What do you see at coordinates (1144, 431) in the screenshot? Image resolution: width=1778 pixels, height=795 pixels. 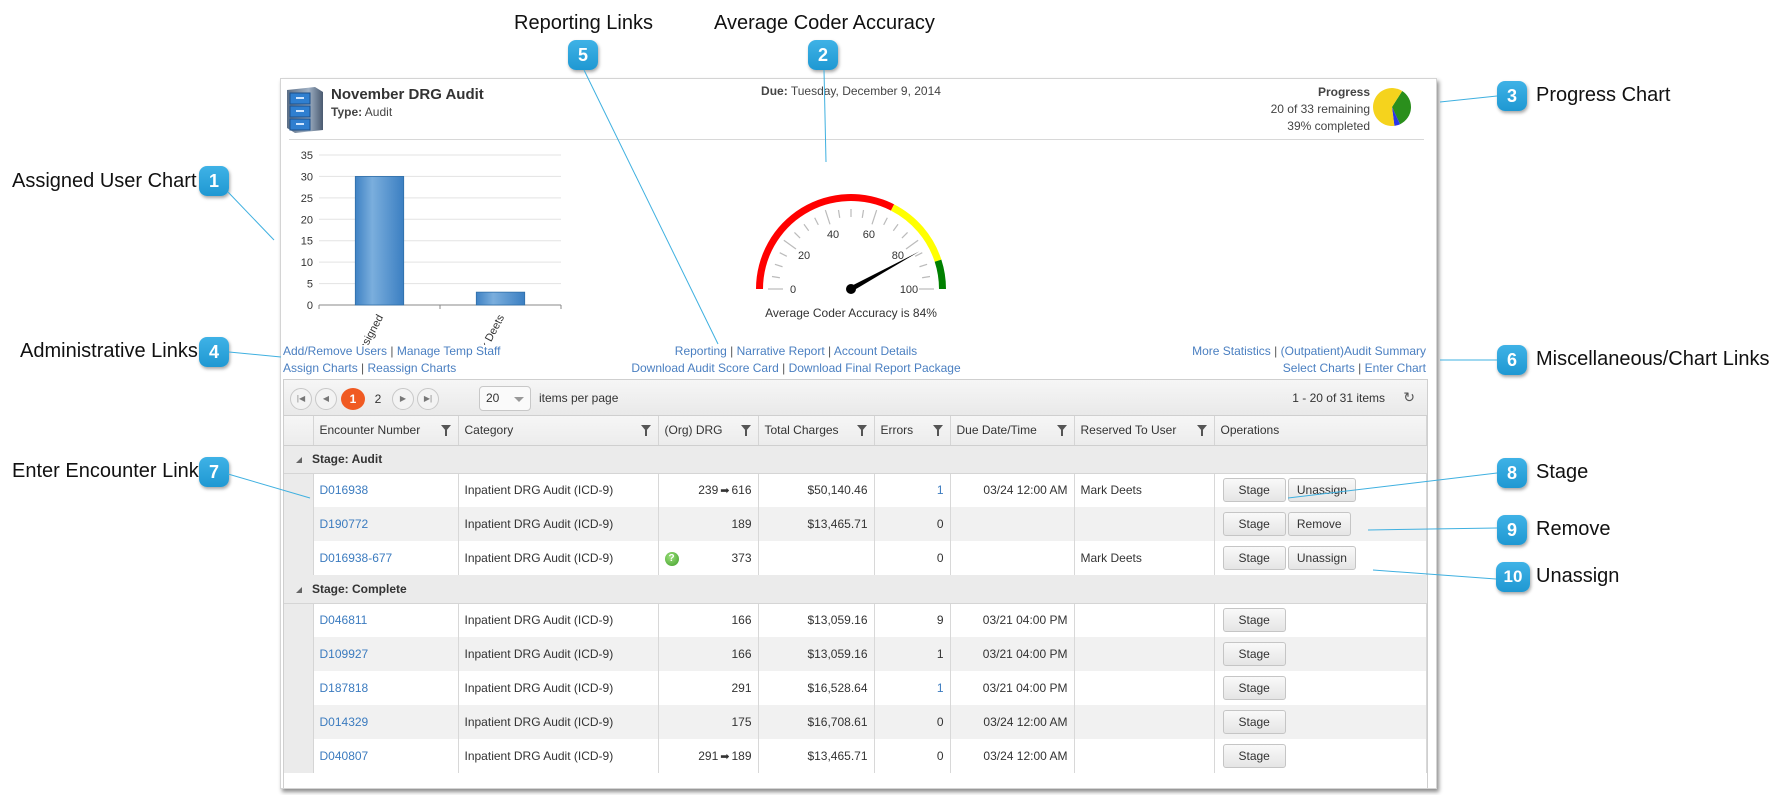 I see `header-reserved-to-user: Reserved To User` at bounding box center [1144, 431].